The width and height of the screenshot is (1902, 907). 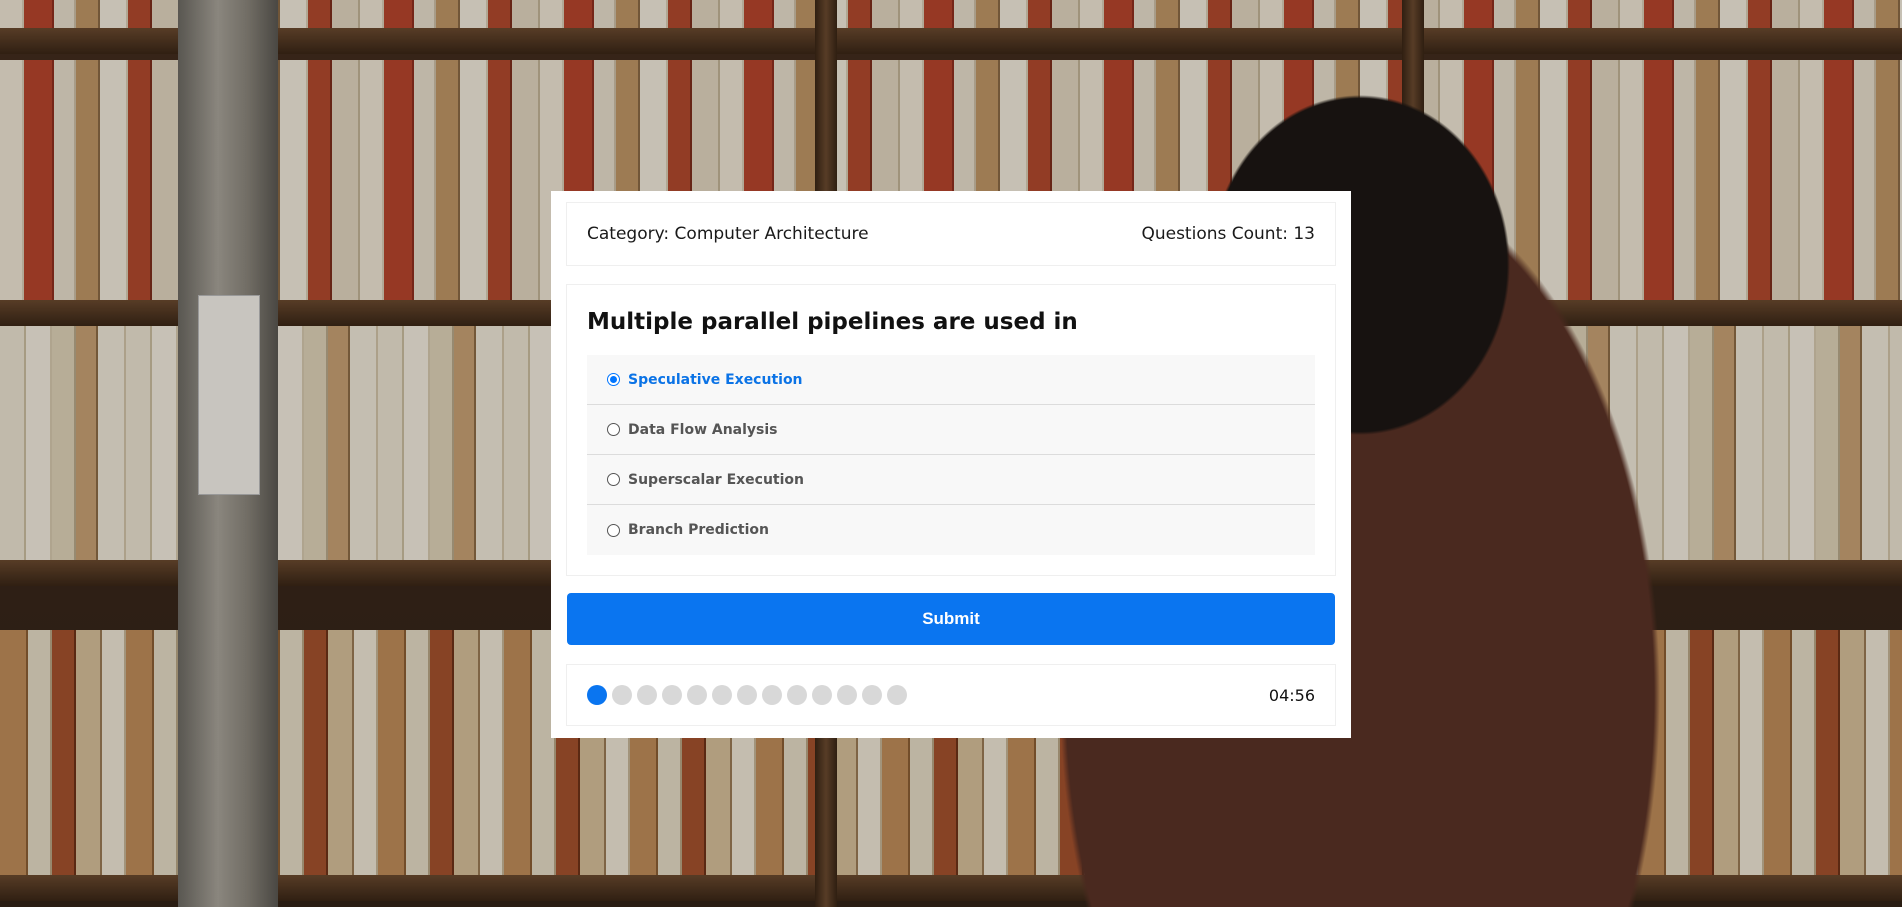 I want to click on radio-button-checked, so click(x=613, y=379).